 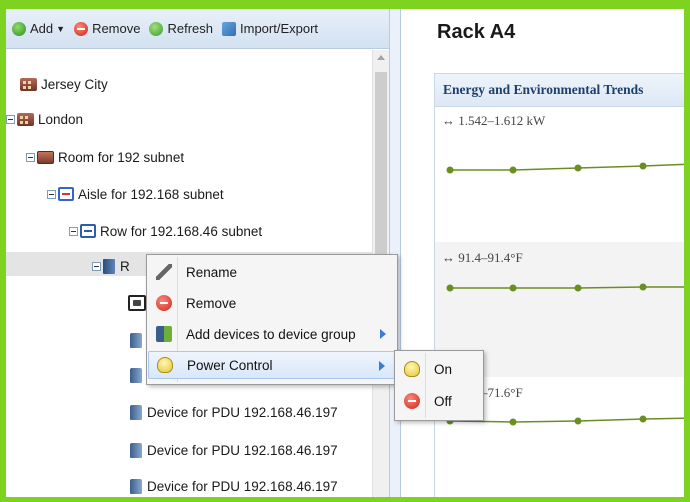 I want to click on trend-band-power: ↔ 1.542–1.612 kW, so click(x=559, y=174).